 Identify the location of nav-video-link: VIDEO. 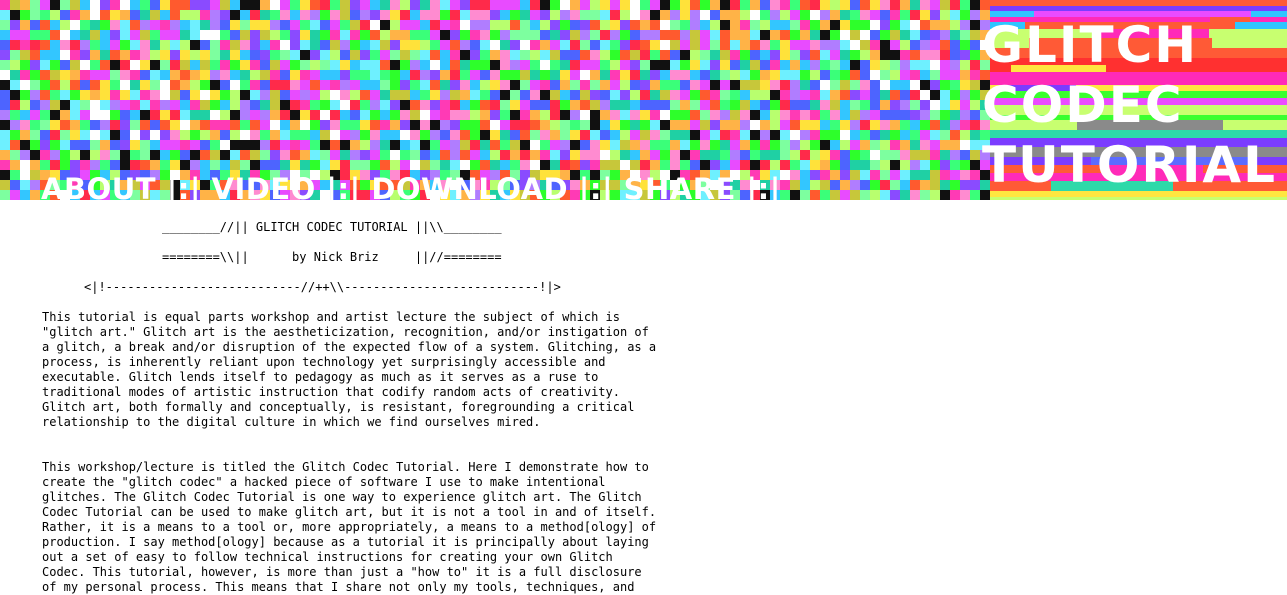
(264, 186).